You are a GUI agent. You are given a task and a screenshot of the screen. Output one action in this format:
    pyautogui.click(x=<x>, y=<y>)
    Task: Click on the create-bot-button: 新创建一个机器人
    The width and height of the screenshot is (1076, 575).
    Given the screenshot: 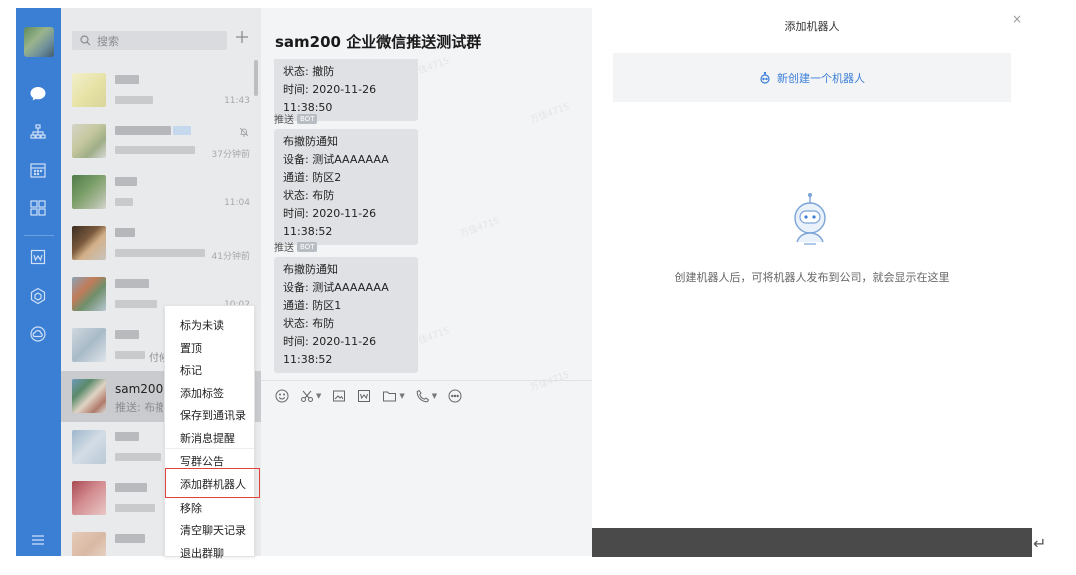 What is the action you would take?
    pyautogui.click(x=812, y=77)
    